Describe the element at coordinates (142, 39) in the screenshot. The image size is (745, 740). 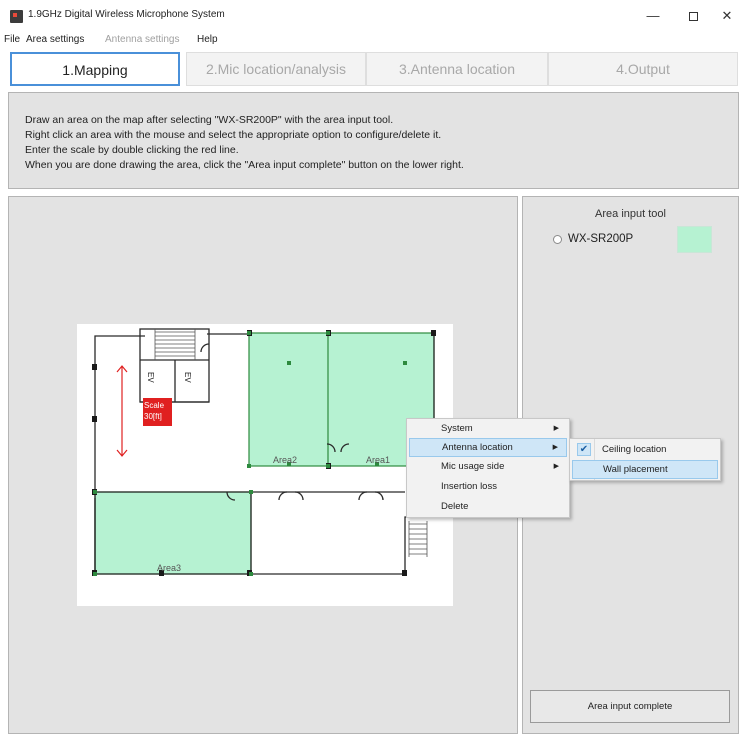
I see `menu-antenna-settings: Antenna settings` at that location.